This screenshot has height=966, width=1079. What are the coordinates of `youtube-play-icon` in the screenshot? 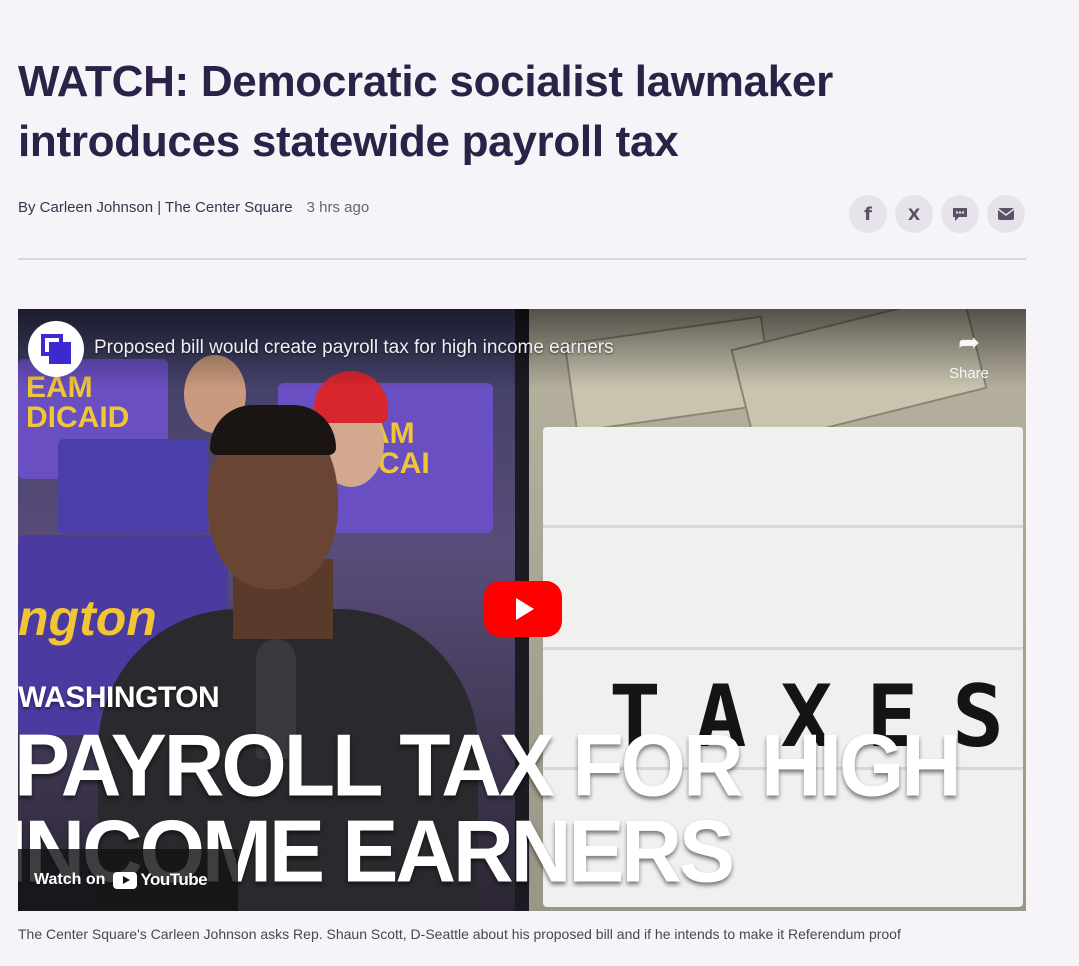 It's located at (125, 880).